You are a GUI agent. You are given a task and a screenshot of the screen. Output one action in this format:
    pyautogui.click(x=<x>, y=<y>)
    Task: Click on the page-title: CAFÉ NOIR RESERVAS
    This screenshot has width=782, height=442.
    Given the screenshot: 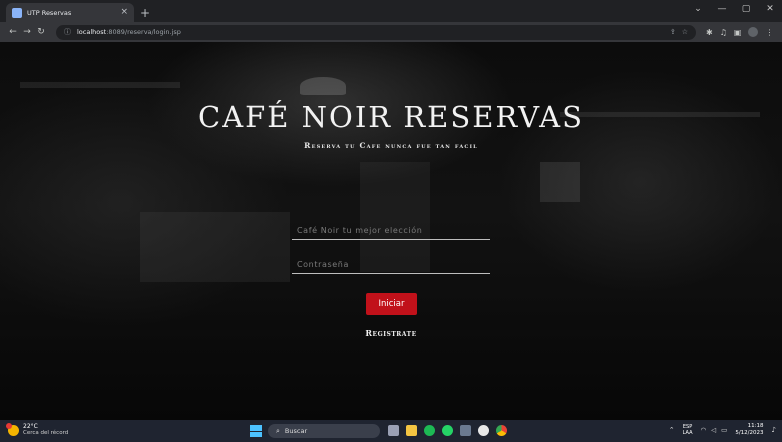 What is the action you would take?
    pyautogui.click(x=391, y=117)
    